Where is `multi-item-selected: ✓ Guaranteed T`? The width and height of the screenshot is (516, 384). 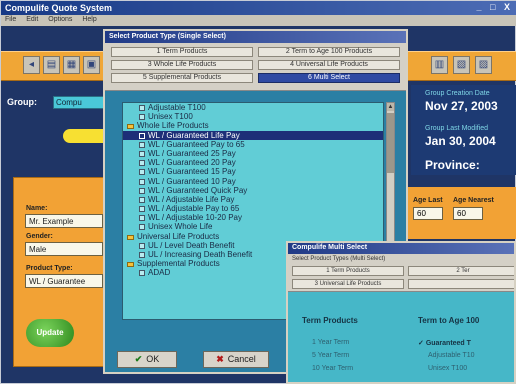
multi-item-selected: ✓ Guaranteed T is located at coordinates (444, 343).